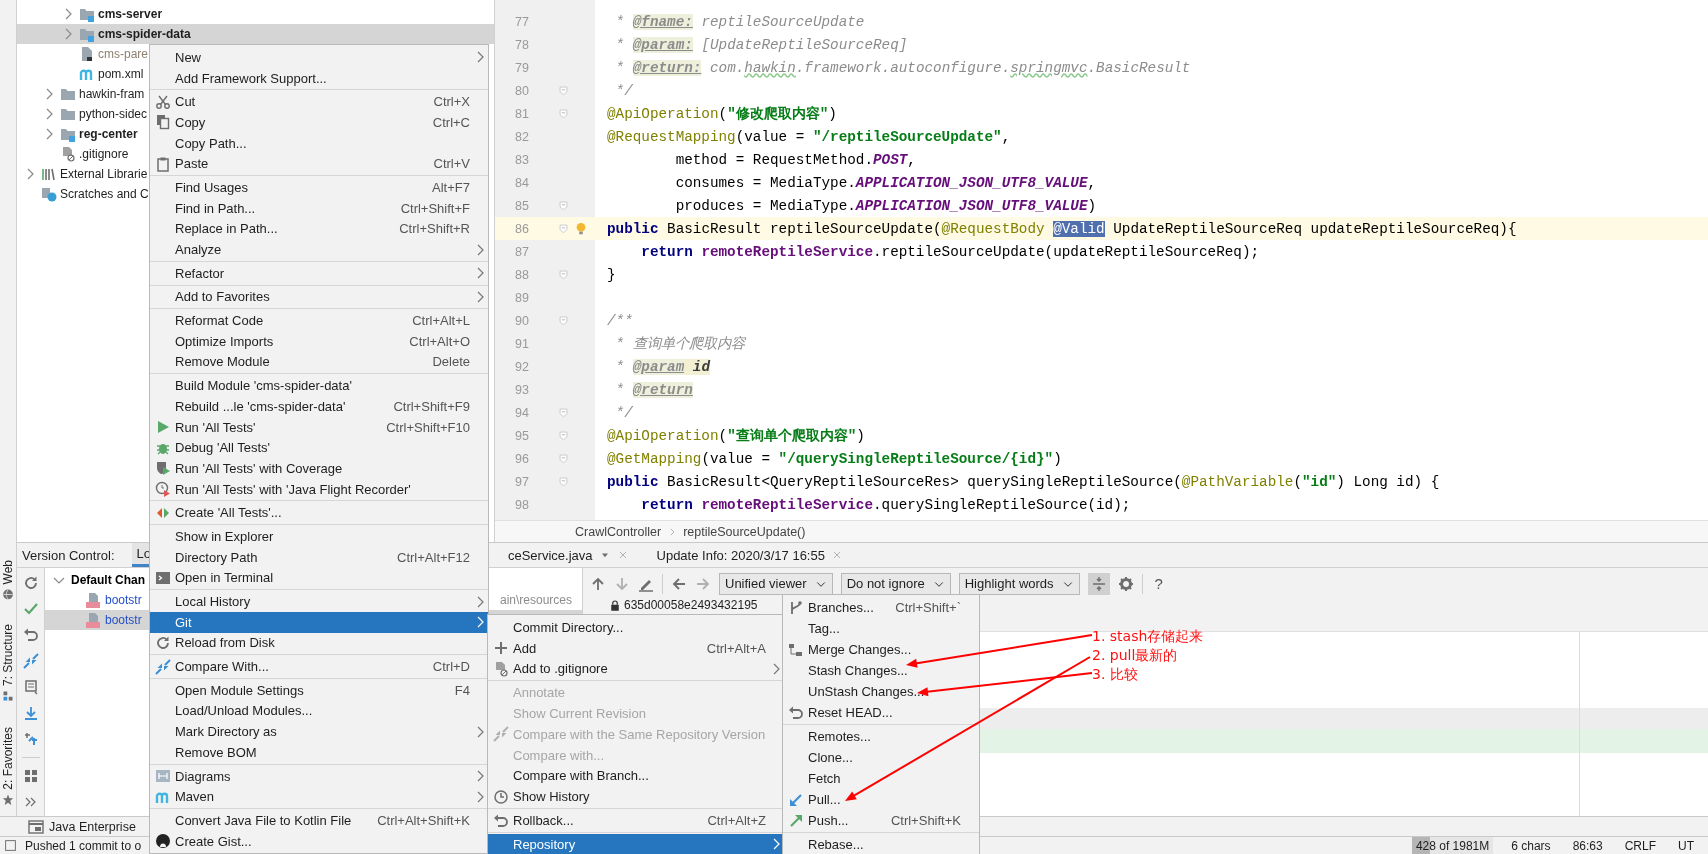 The height and width of the screenshot is (854, 1708). Describe the element at coordinates (521, 320) in the screenshot. I see `line-number: 90` at that location.